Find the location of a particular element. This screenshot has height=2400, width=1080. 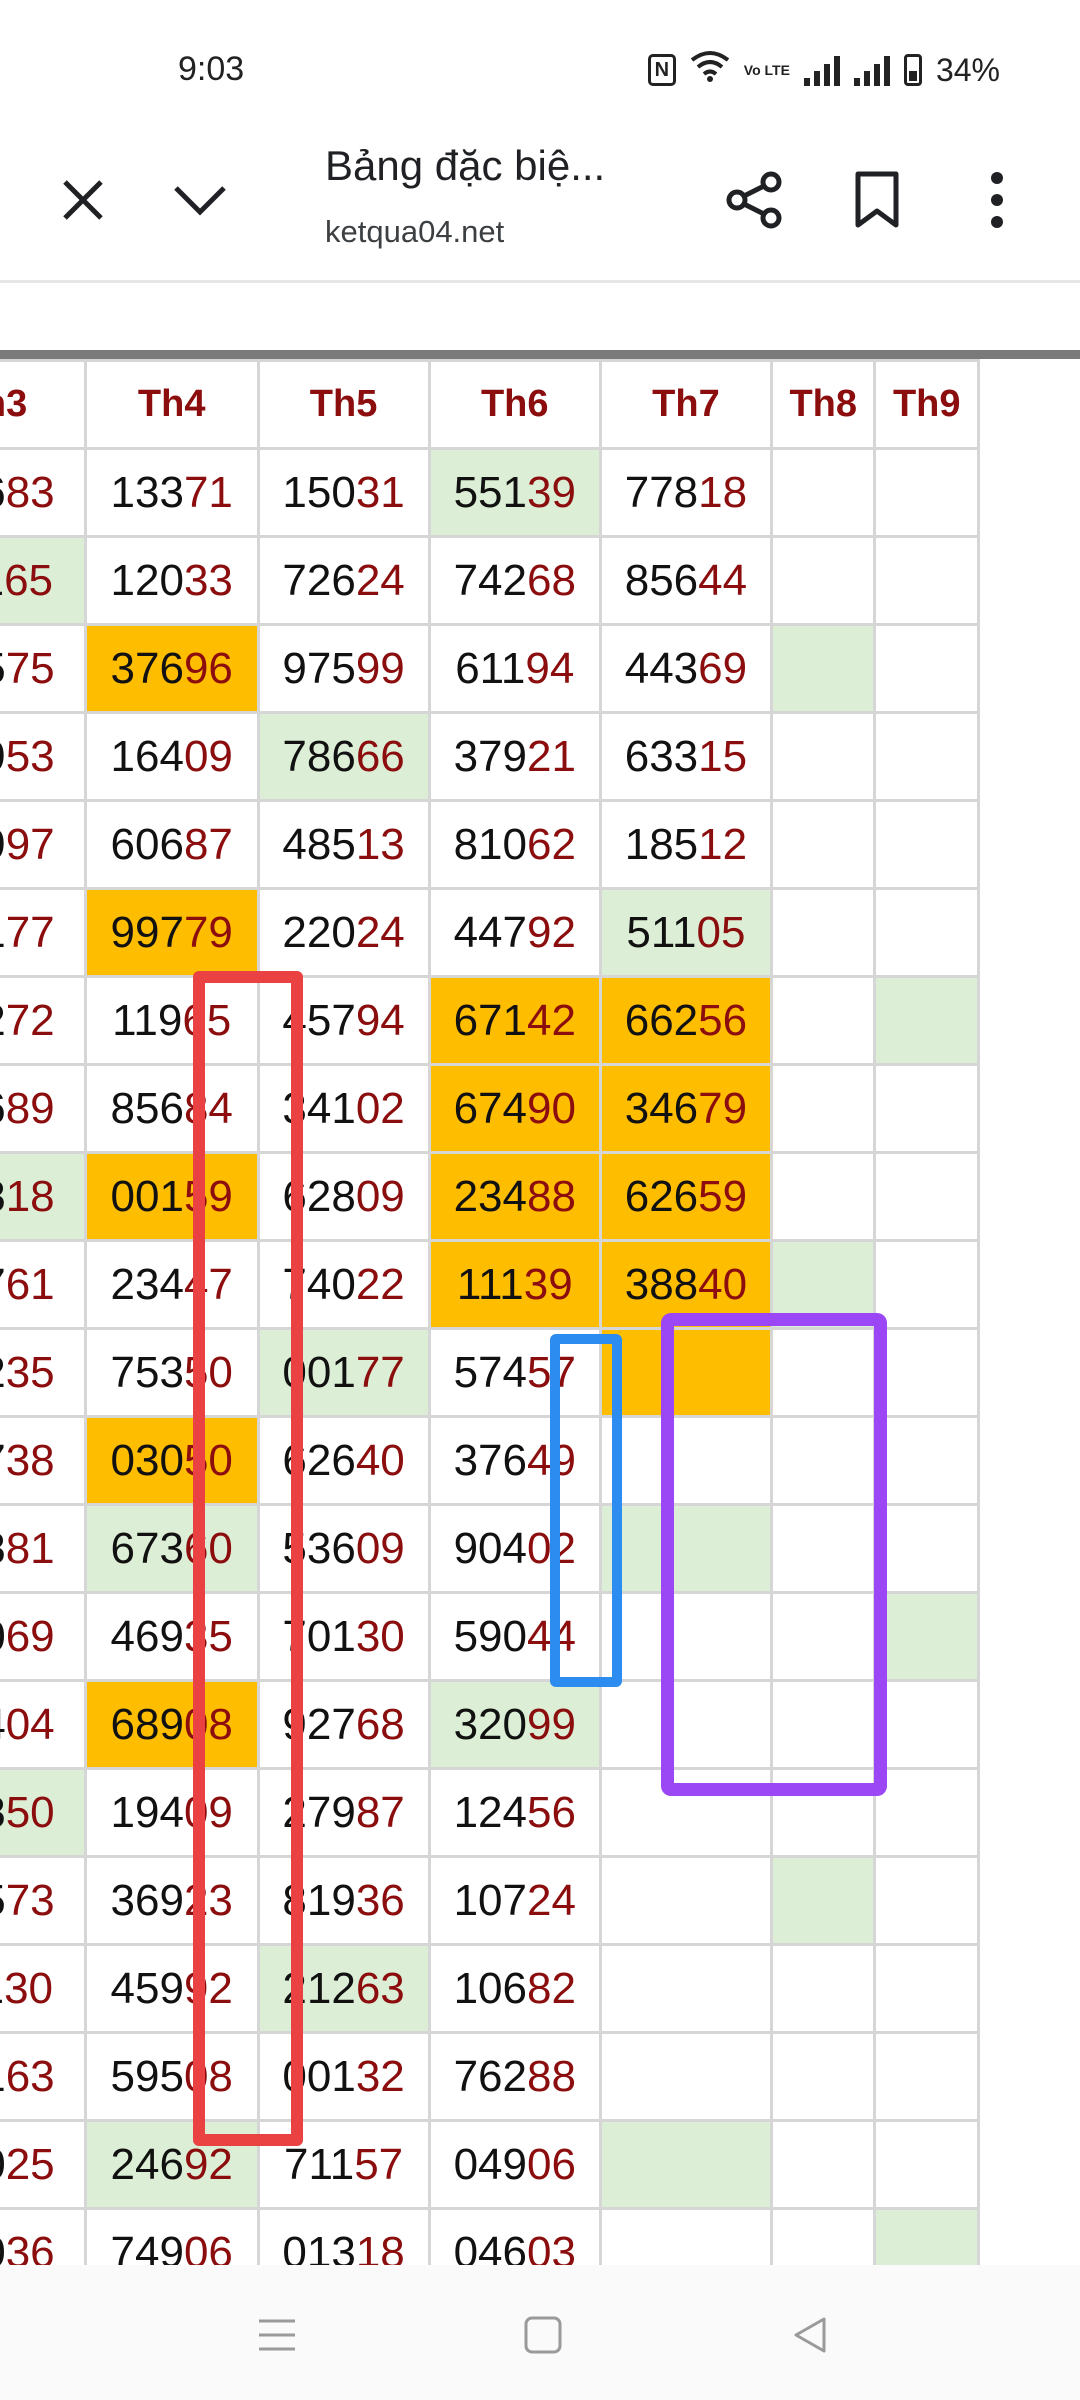

table-cell: 44792 is located at coordinates (514, 932).